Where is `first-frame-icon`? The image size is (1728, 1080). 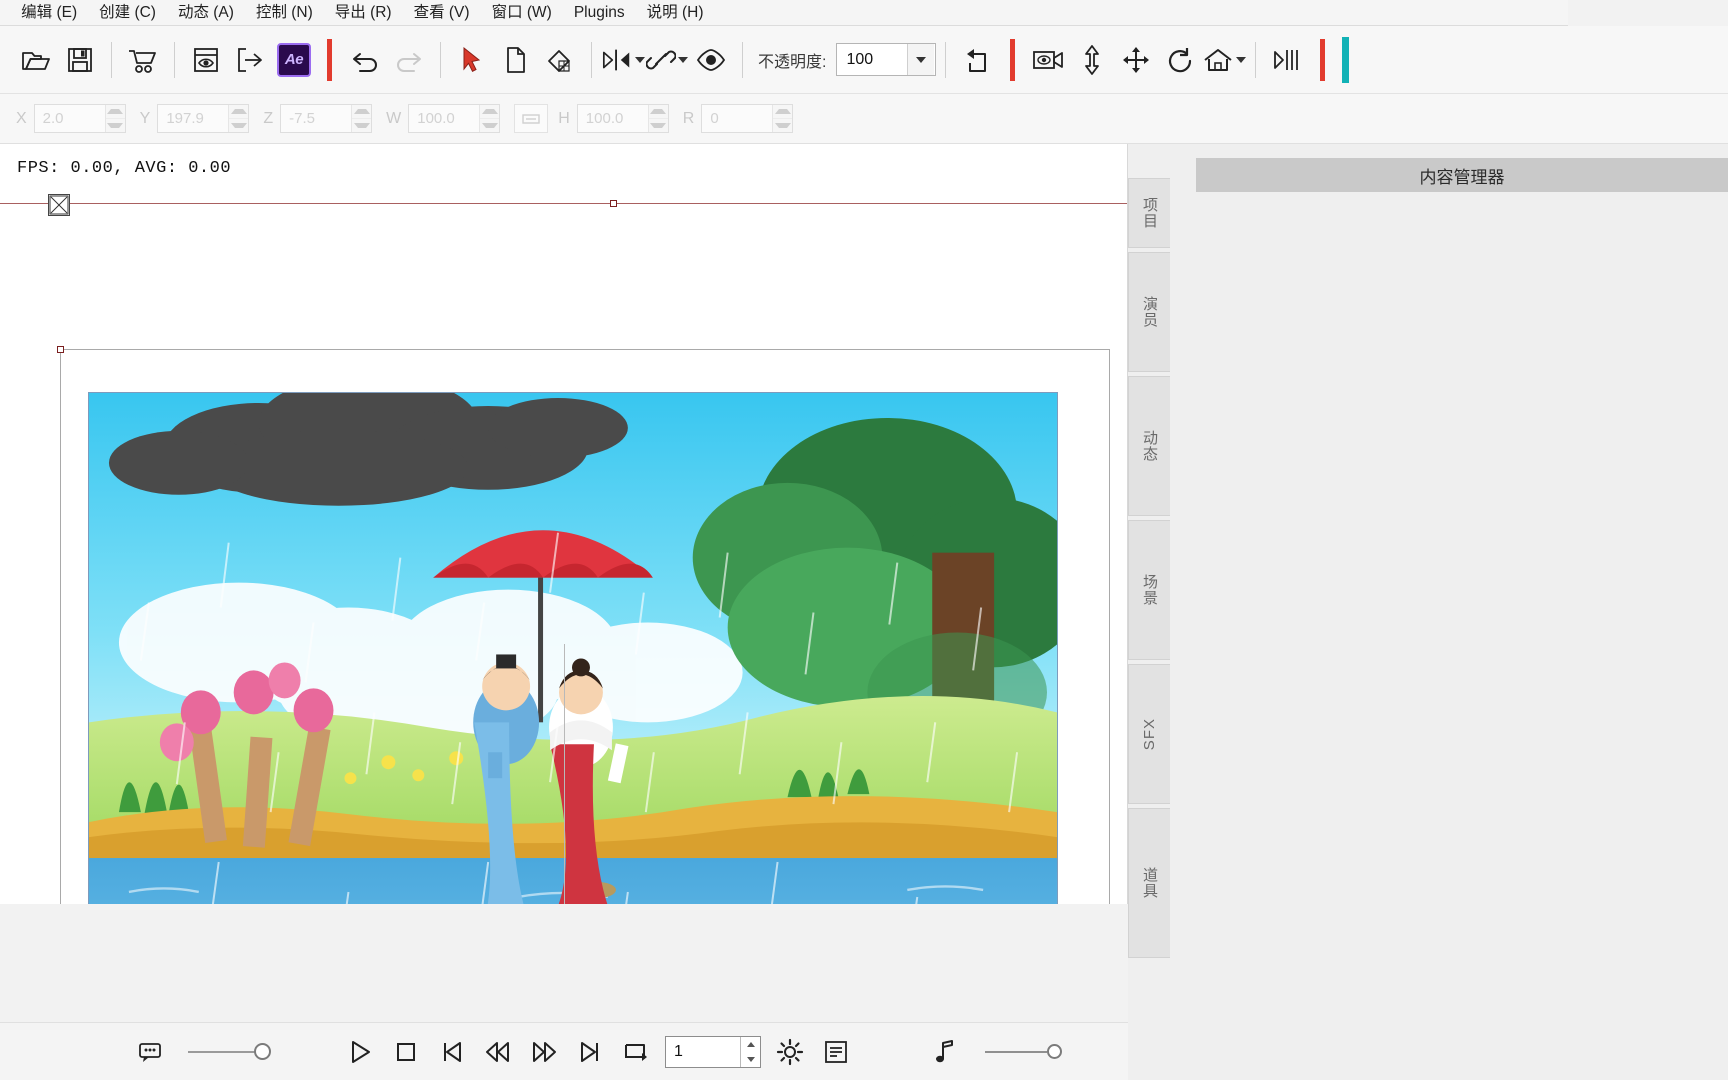 first-frame-icon is located at coordinates (452, 1052).